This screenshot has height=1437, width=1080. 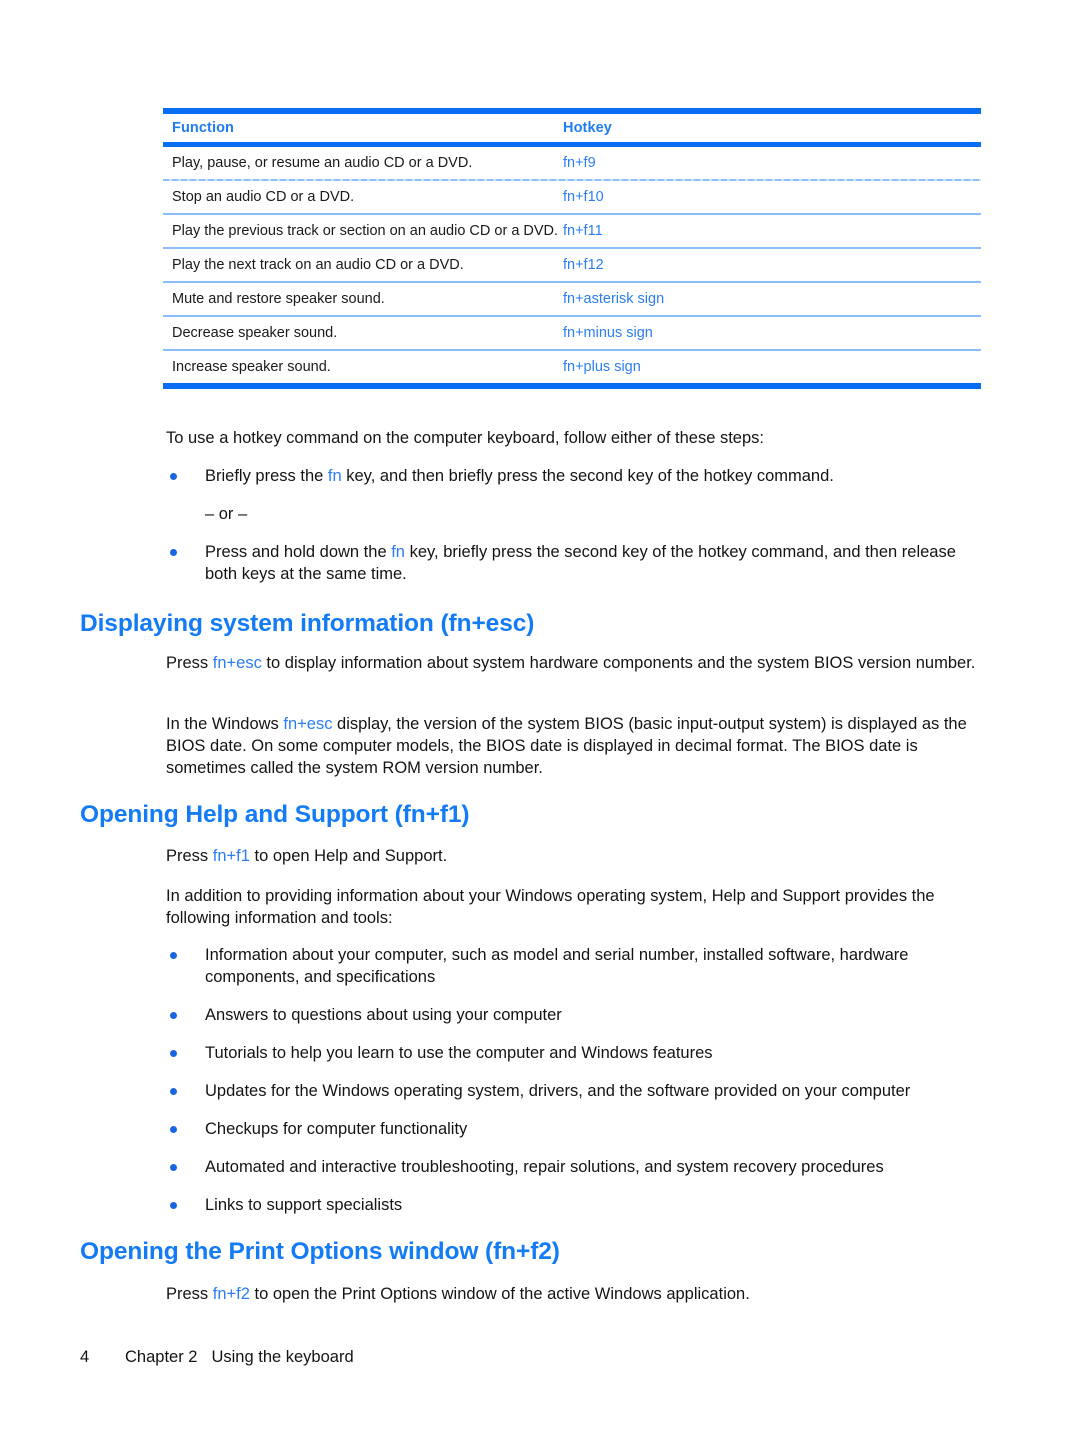 I want to click on table-cell-hotkey: fn+plus sign, so click(x=602, y=367).